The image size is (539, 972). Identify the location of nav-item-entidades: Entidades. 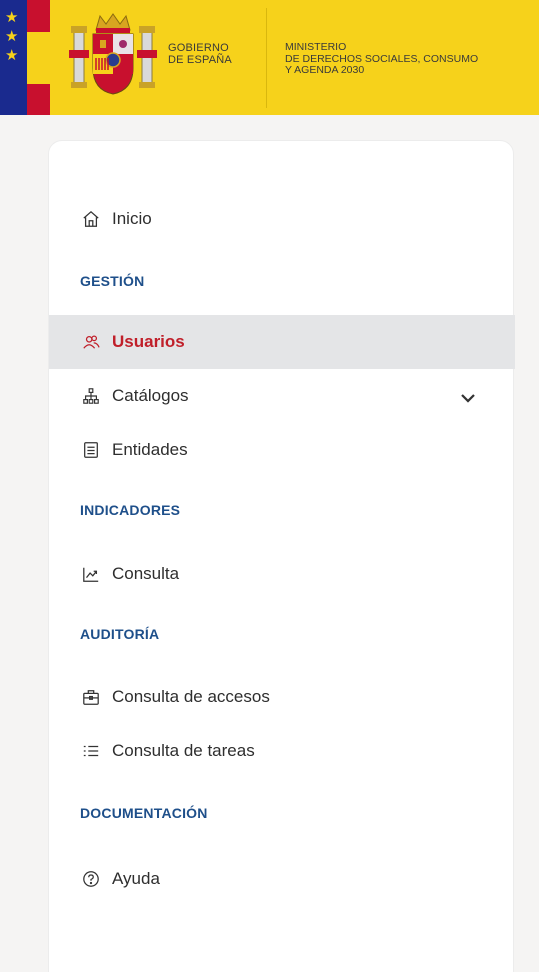
(282, 450).